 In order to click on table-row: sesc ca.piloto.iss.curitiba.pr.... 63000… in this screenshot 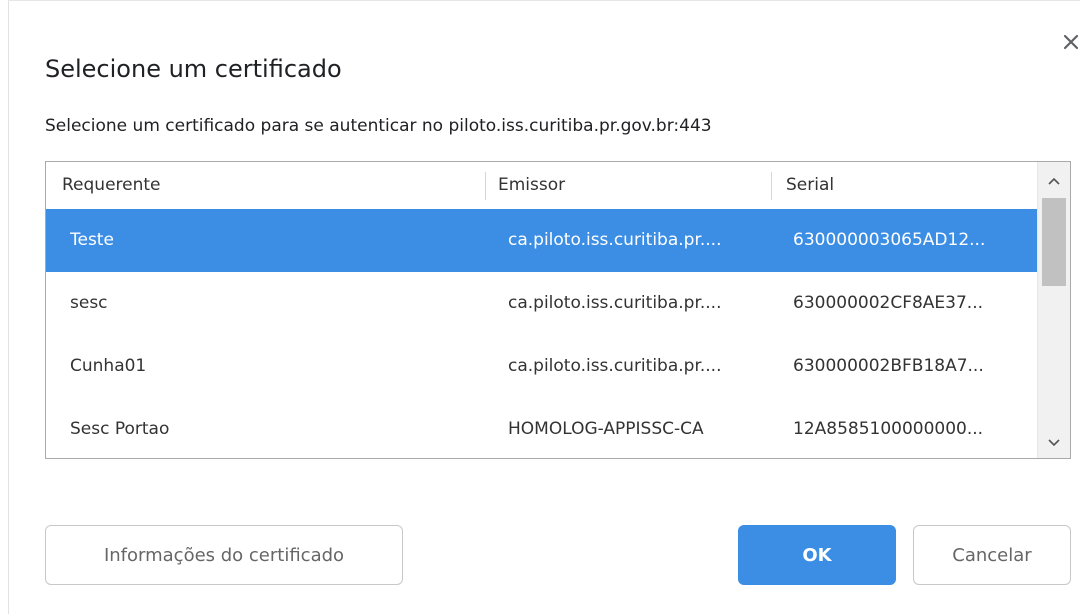, I will do `click(541, 303)`.